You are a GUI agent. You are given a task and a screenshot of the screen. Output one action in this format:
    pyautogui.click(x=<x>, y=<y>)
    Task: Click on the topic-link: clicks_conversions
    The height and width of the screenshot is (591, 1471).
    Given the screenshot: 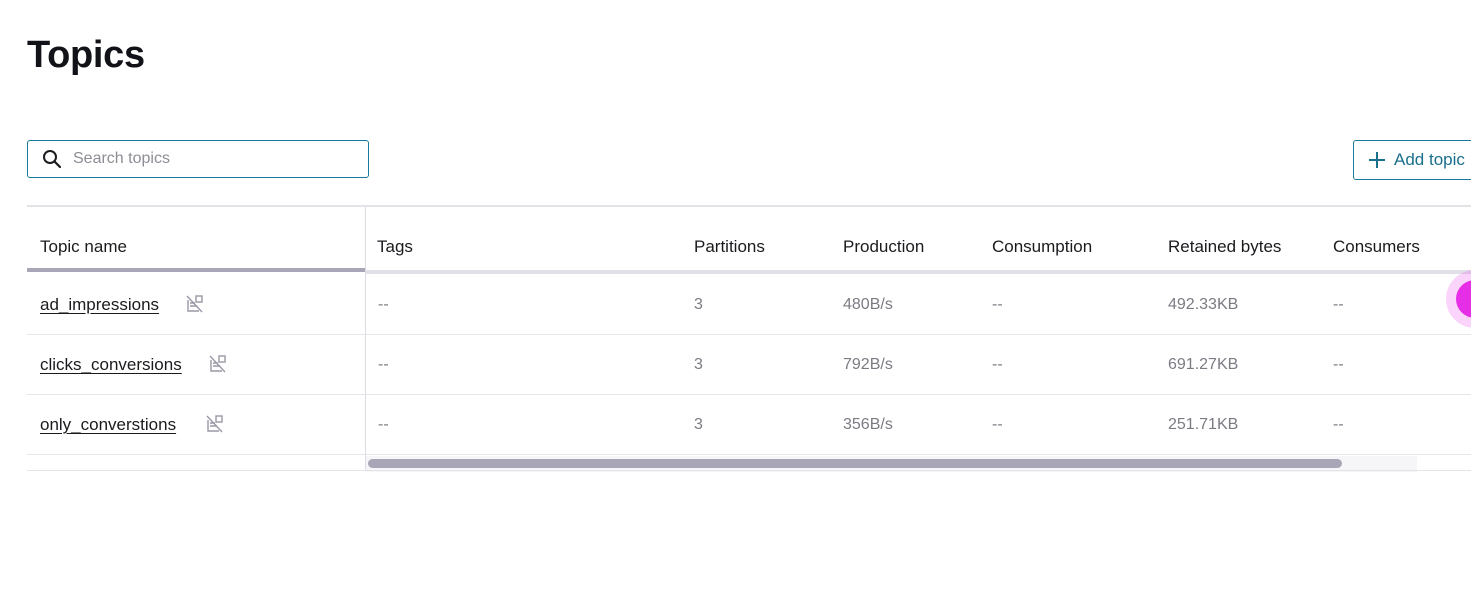 What is the action you would take?
    pyautogui.click(x=111, y=365)
    